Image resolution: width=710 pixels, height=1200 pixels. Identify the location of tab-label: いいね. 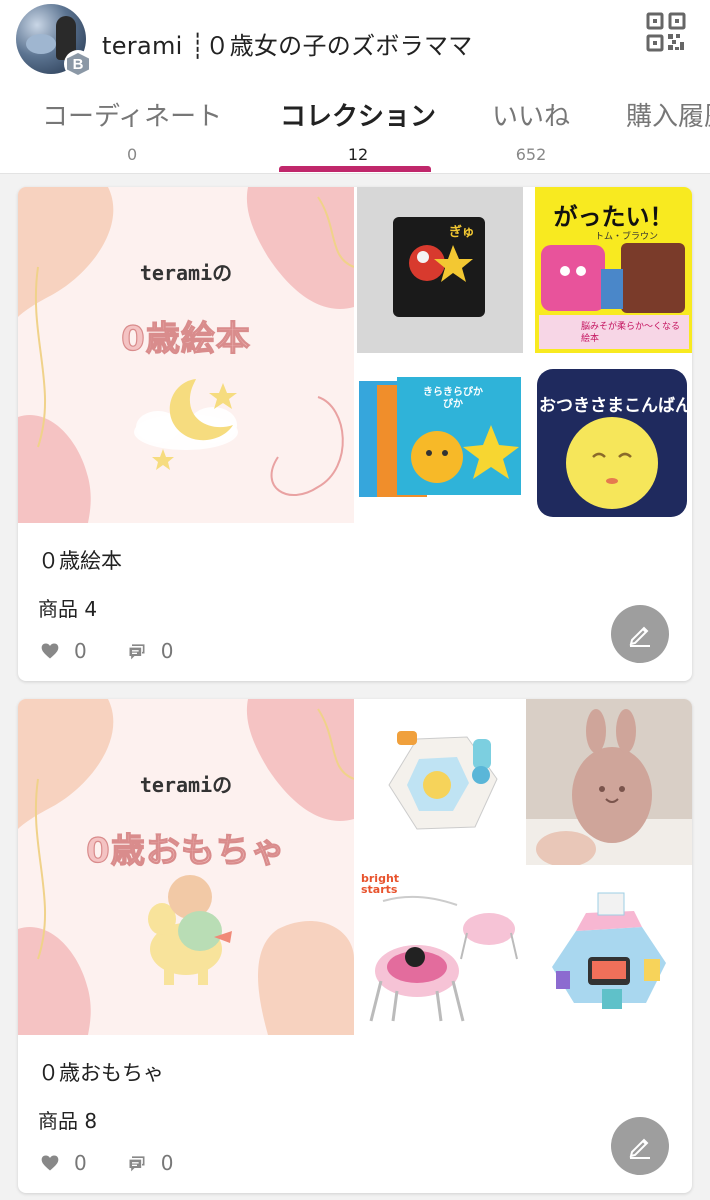
(531, 117).